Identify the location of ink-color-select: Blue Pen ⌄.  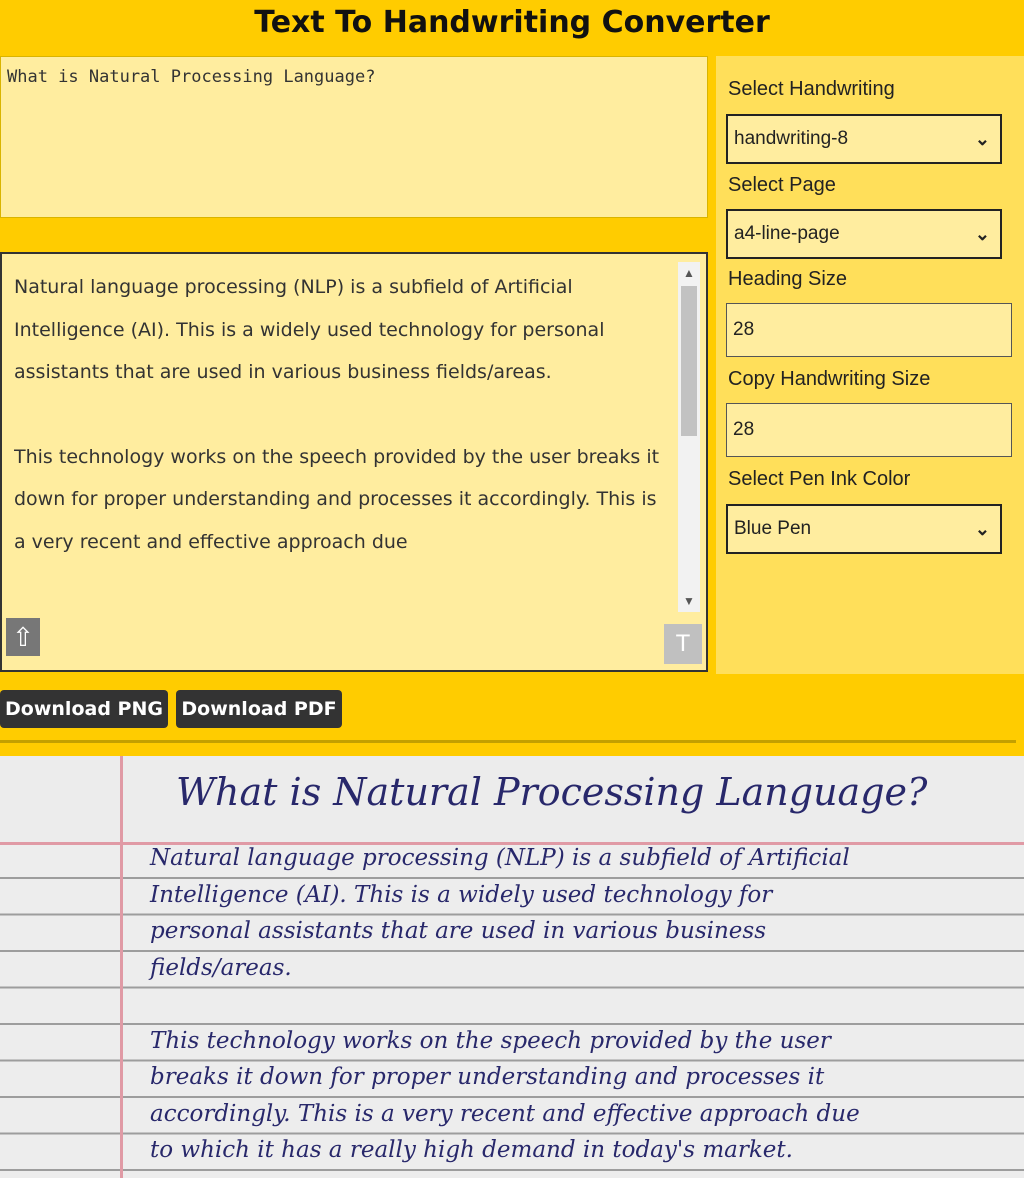
(864, 529).